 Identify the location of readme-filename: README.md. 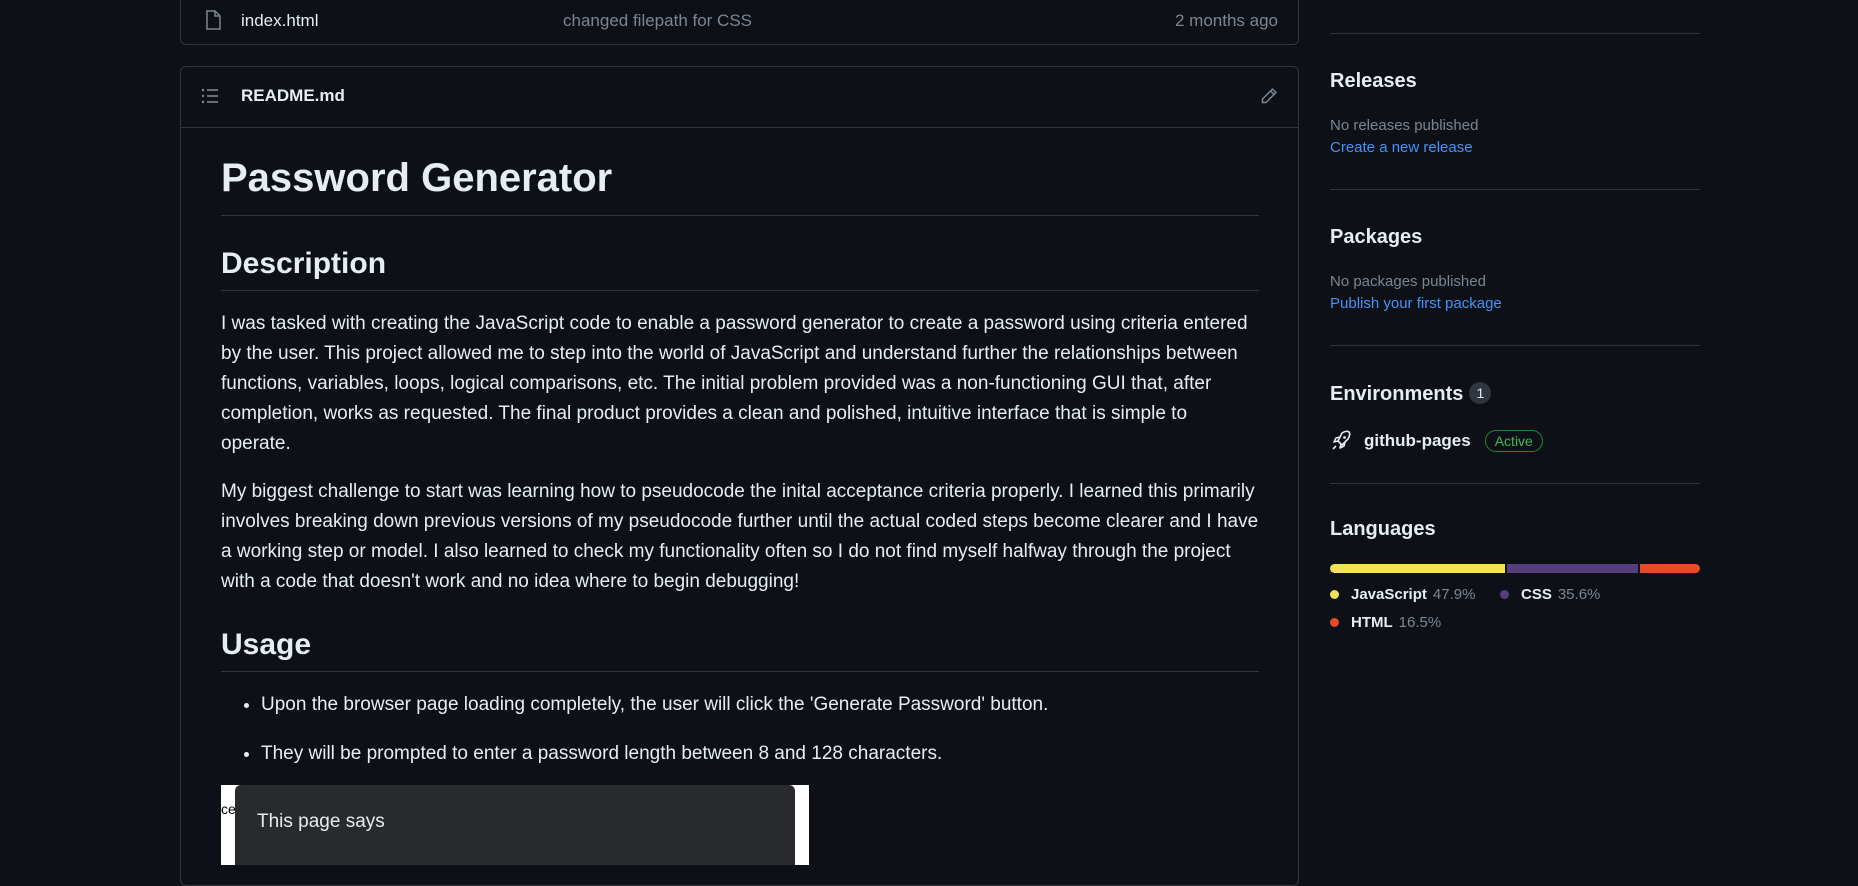
(293, 96).